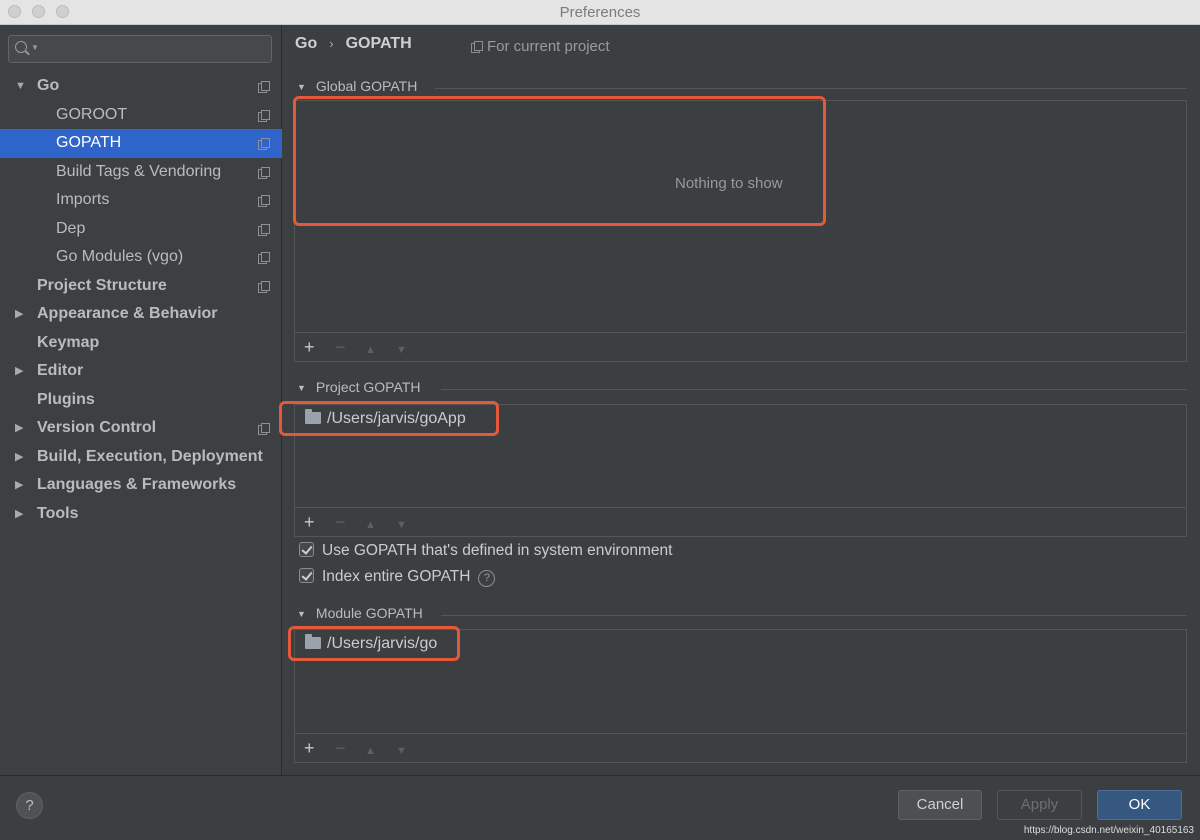 The height and width of the screenshot is (840, 1200). Describe the element at coordinates (137, 484) in the screenshot. I see `sidebar-item-label: Languages & Frameworks` at that location.